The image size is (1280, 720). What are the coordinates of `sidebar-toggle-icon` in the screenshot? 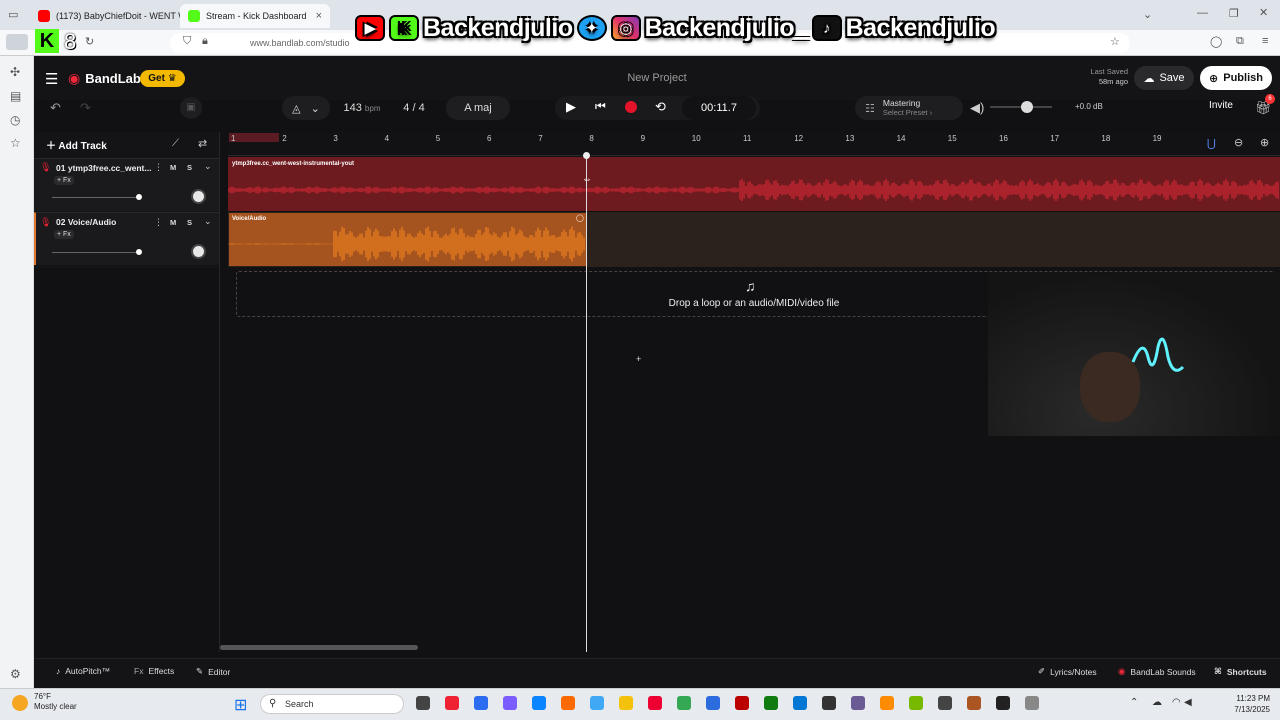 It's located at (17, 42).